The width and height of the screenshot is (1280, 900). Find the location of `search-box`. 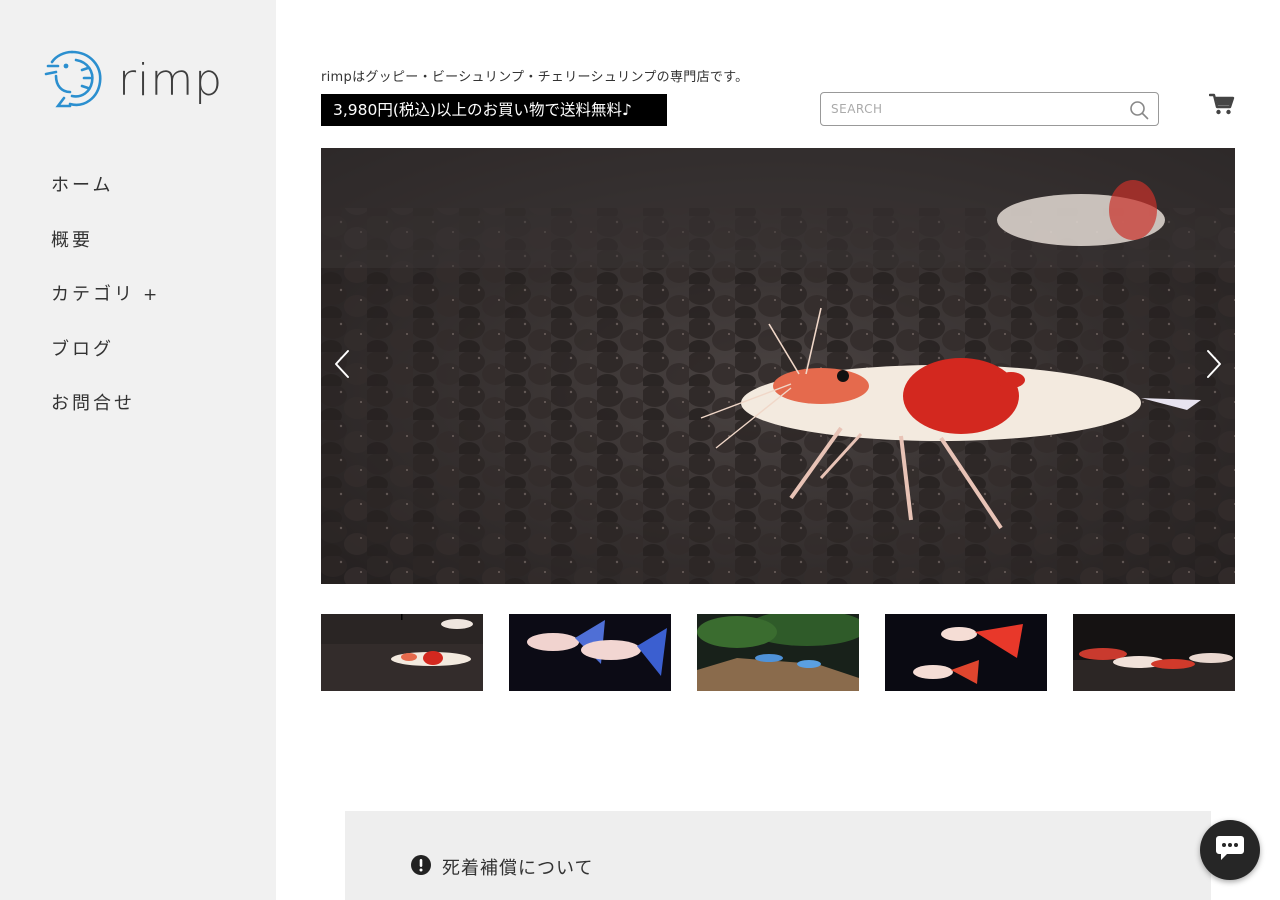

search-box is located at coordinates (989, 109).